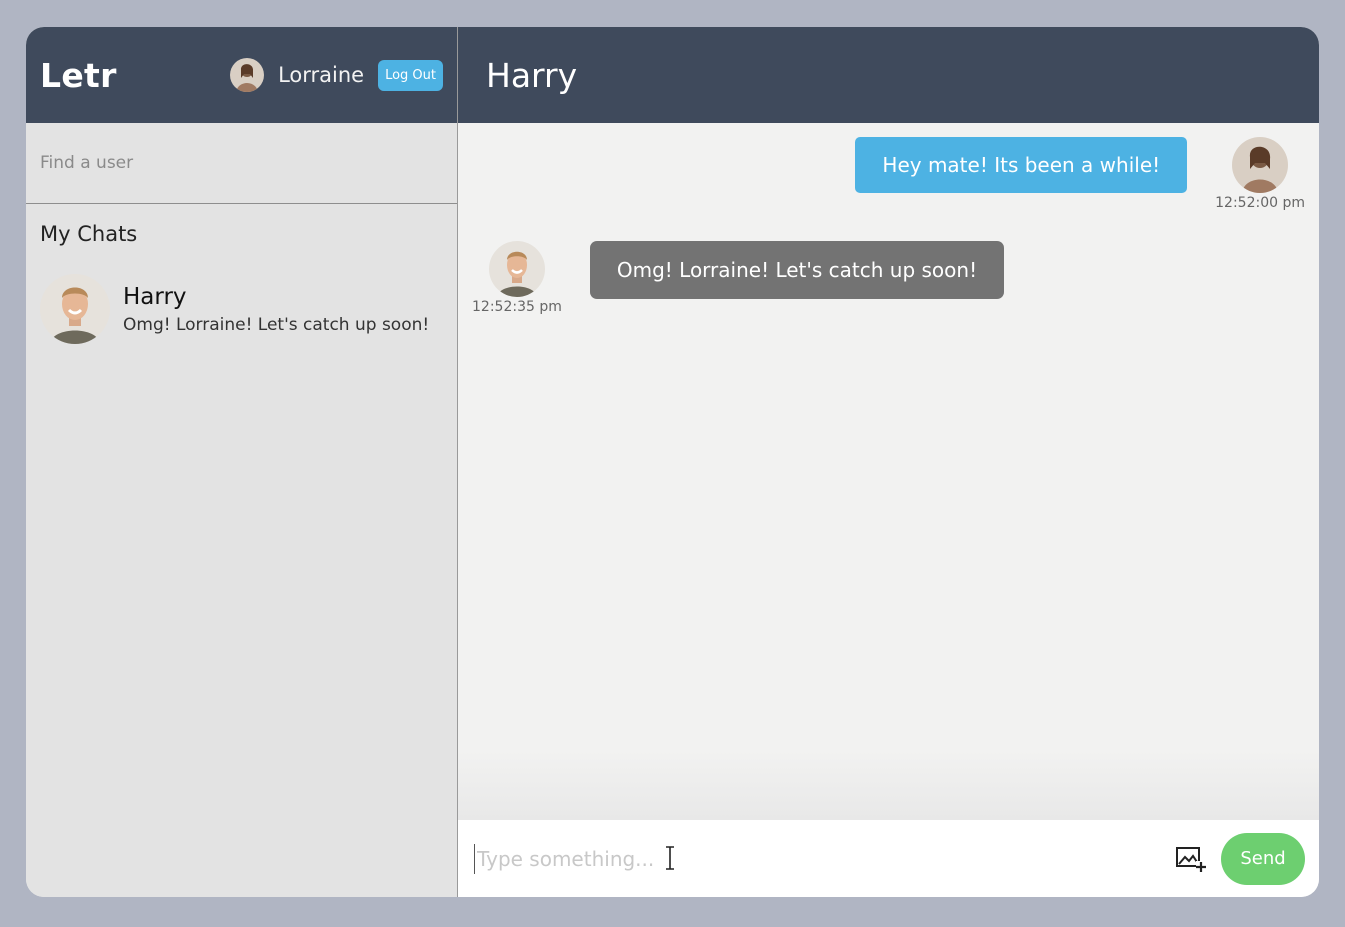 Image resolution: width=1345 pixels, height=927 pixels. I want to click on logout-button: Log Out, so click(410, 75).